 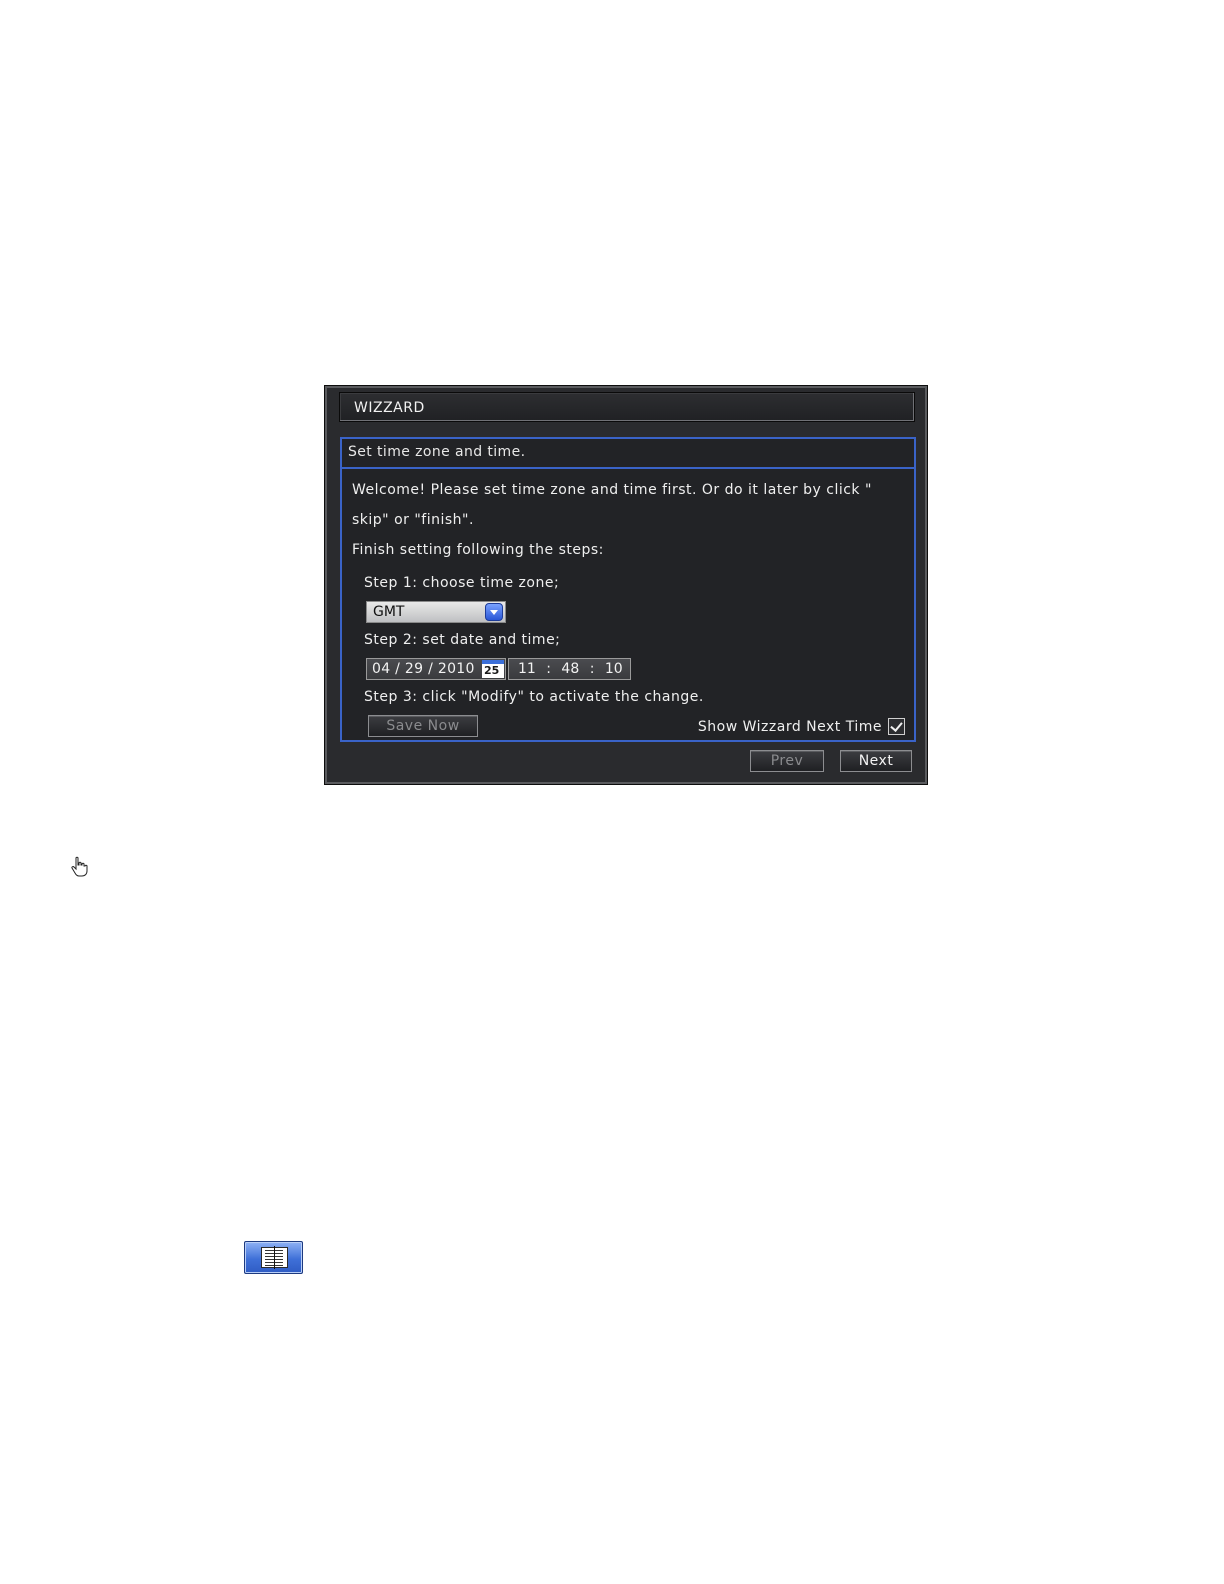 What do you see at coordinates (413, 520) in the screenshot?
I see `intro-text-line2: skip" or "finish".` at bounding box center [413, 520].